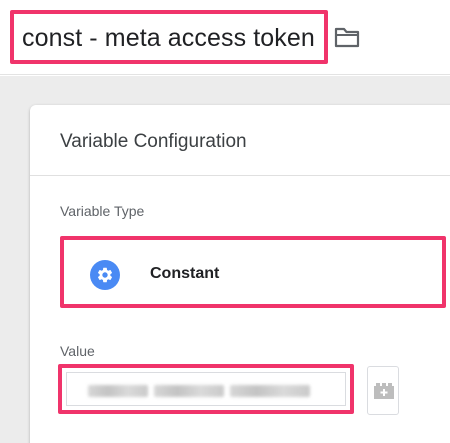 This screenshot has height=443, width=450. What do you see at coordinates (347, 37) in the screenshot?
I see `folder-icon` at bounding box center [347, 37].